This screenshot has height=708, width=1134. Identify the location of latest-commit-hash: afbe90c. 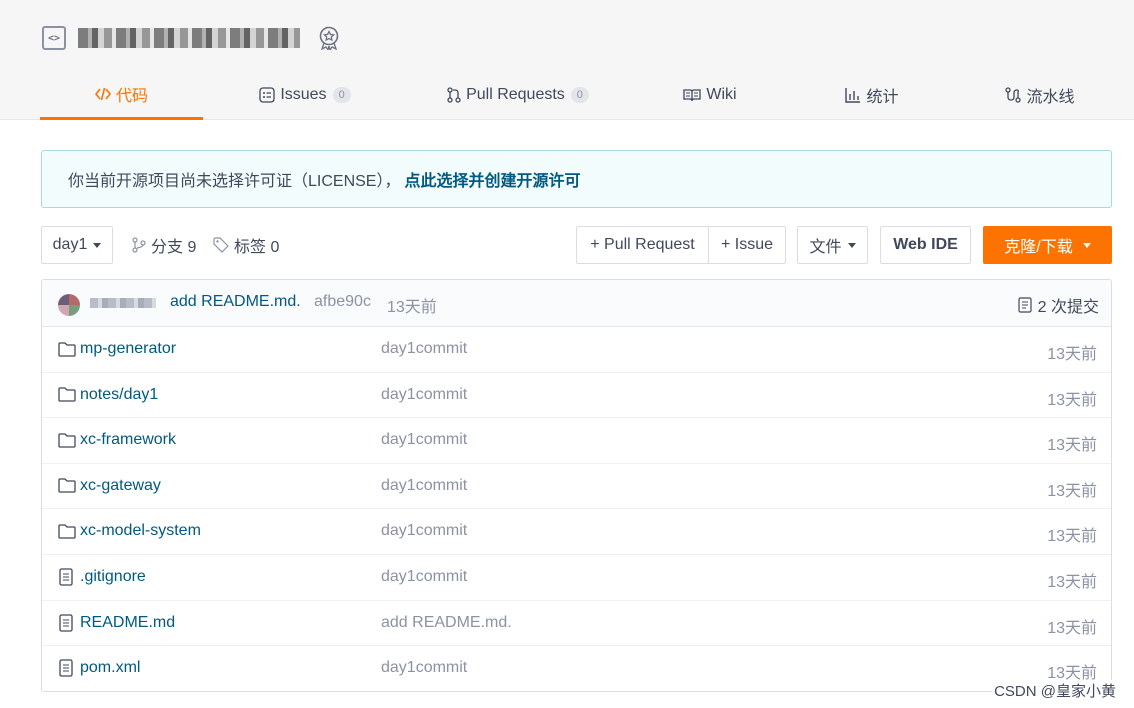
(342, 302).